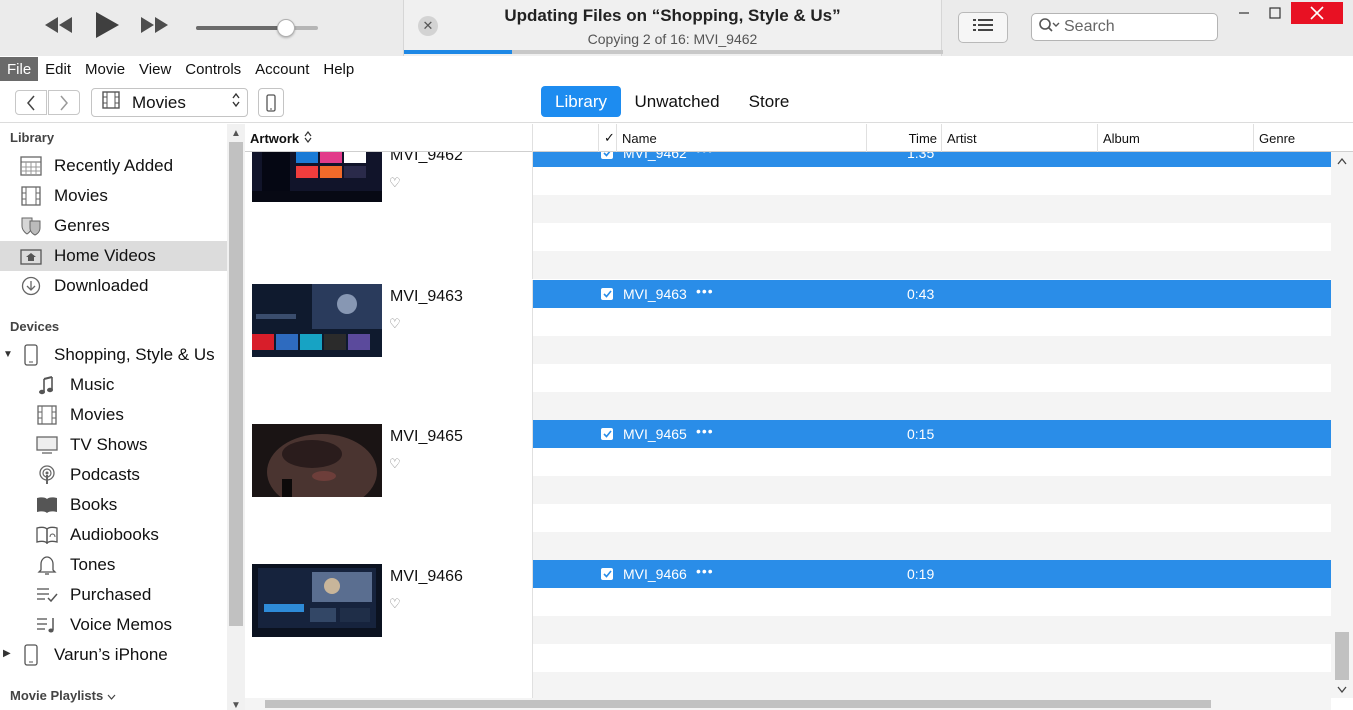  What do you see at coordinates (932, 159) in the screenshot?
I see `track-row: MVI_9462 ••• 1:35` at bounding box center [932, 159].